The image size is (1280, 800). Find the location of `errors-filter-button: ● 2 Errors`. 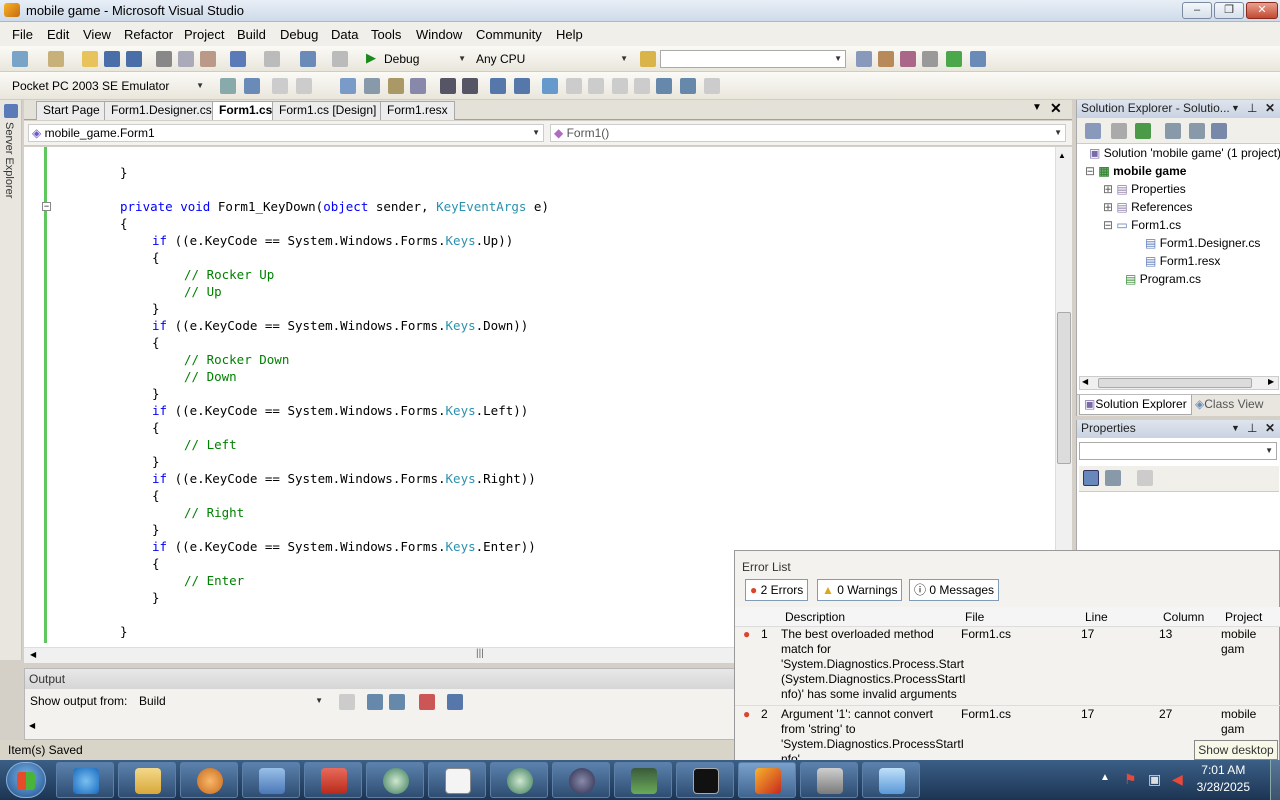

errors-filter-button: ● 2 Errors is located at coordinates (777, 590).